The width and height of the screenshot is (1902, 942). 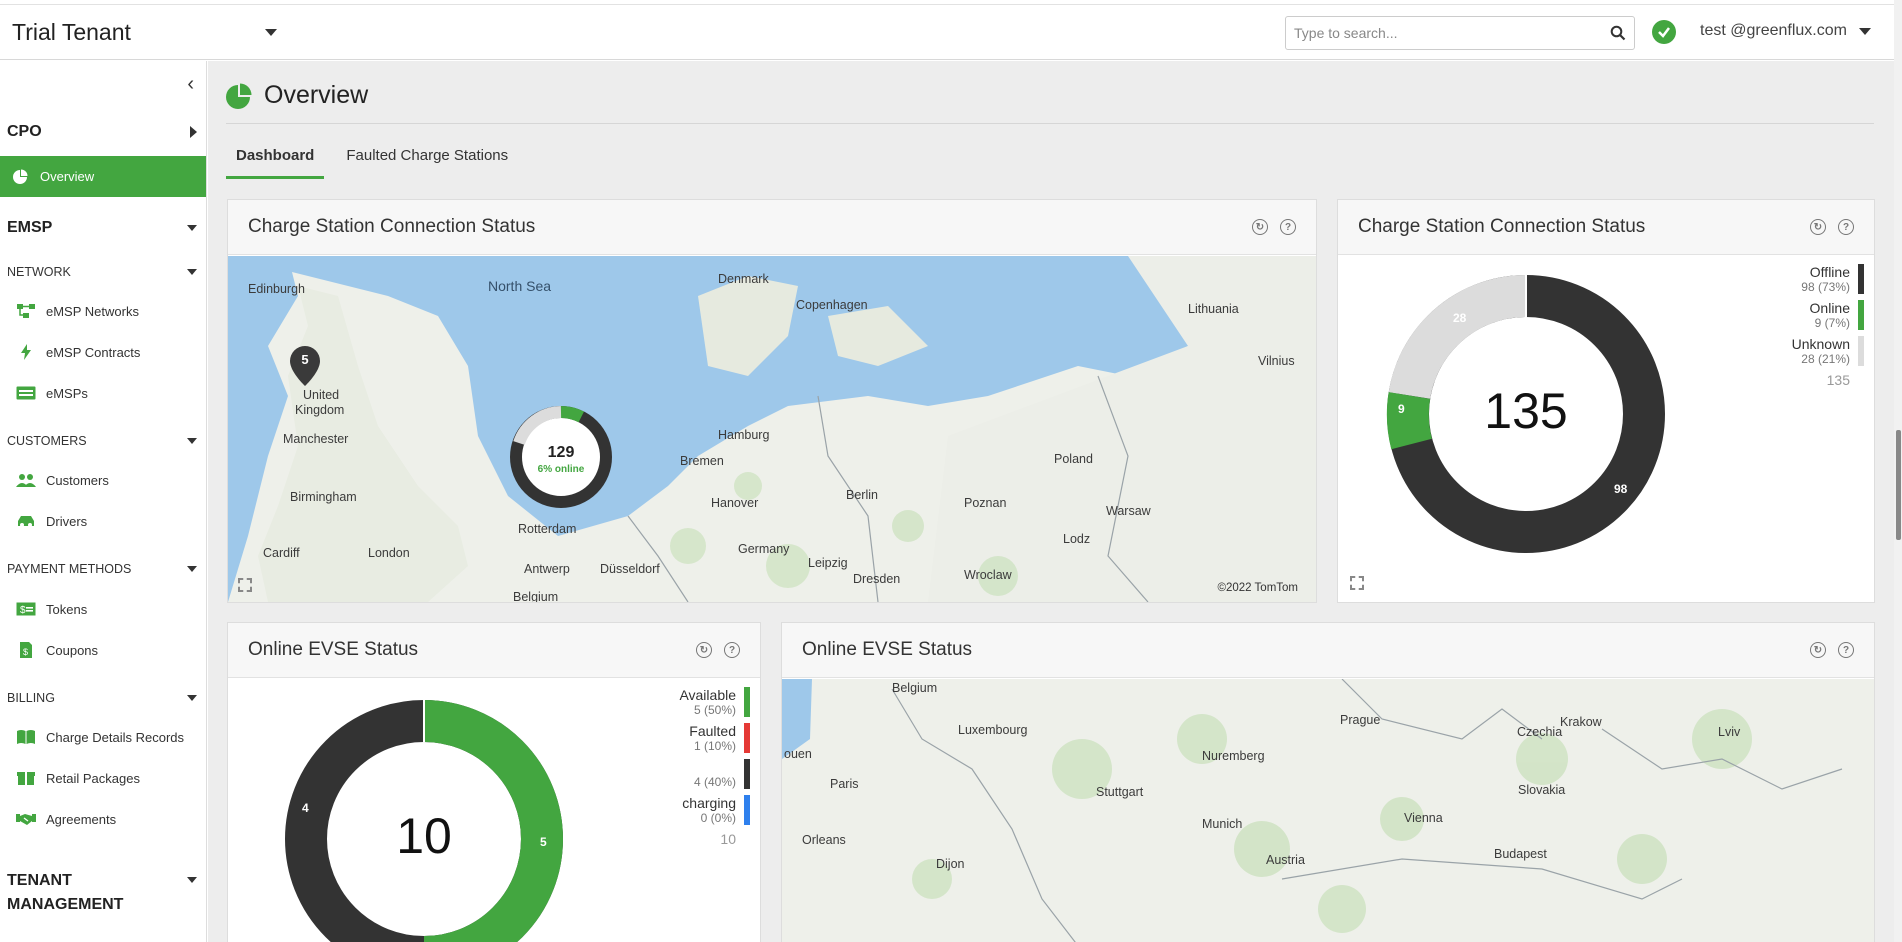 I want to click on map-cluster: 129 6% online, so click(x=561, y=457).